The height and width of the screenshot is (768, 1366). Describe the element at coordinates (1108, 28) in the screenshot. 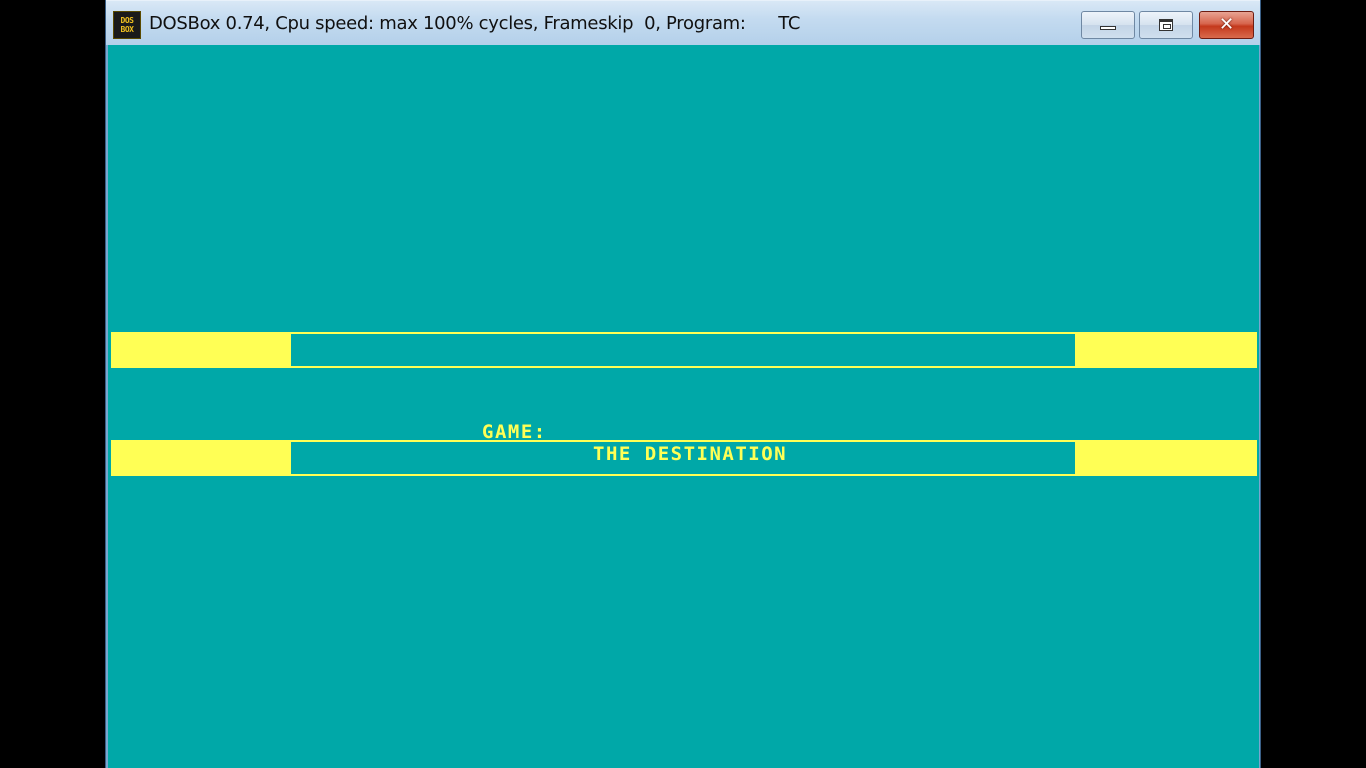

I see `minimize-icon` at that location.